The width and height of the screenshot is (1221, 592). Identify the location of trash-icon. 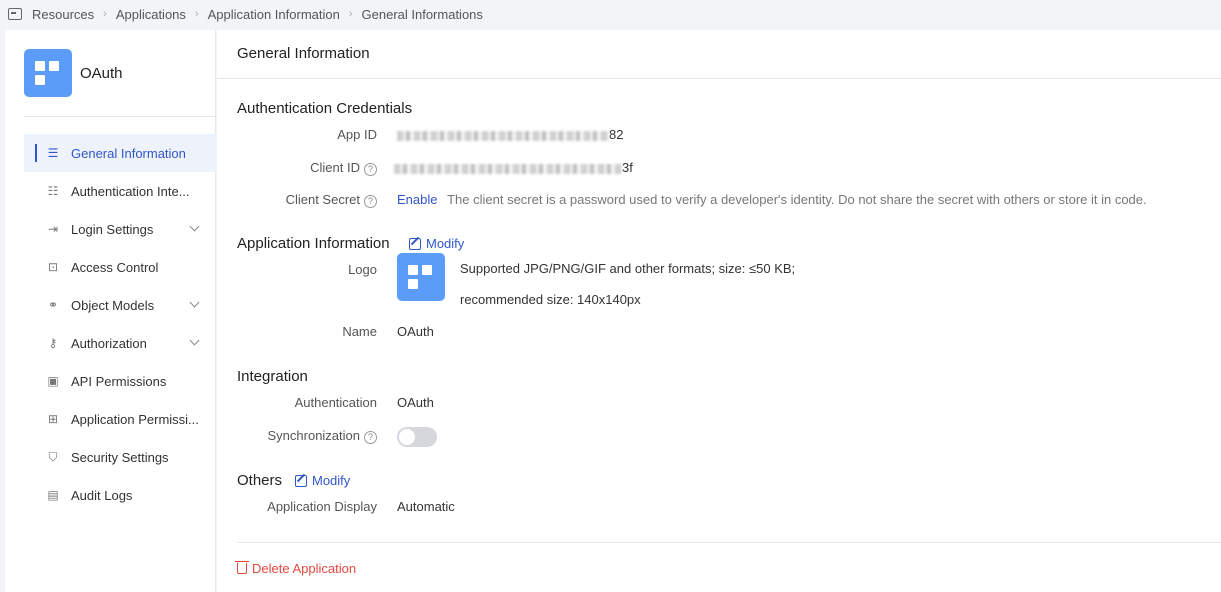
(242, 567).